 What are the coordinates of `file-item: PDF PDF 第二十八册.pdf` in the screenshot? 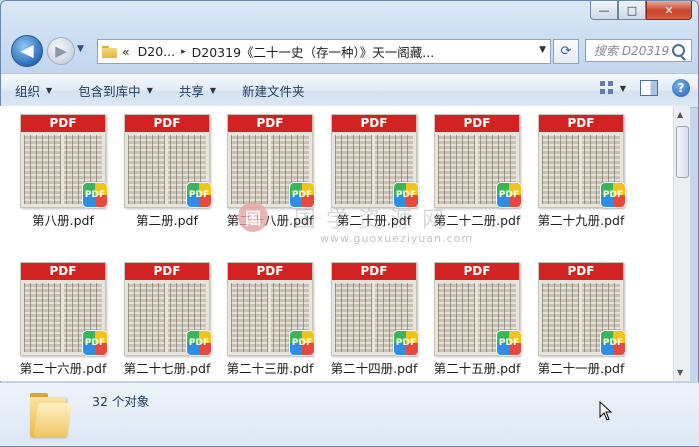 It's located at (273, 184).